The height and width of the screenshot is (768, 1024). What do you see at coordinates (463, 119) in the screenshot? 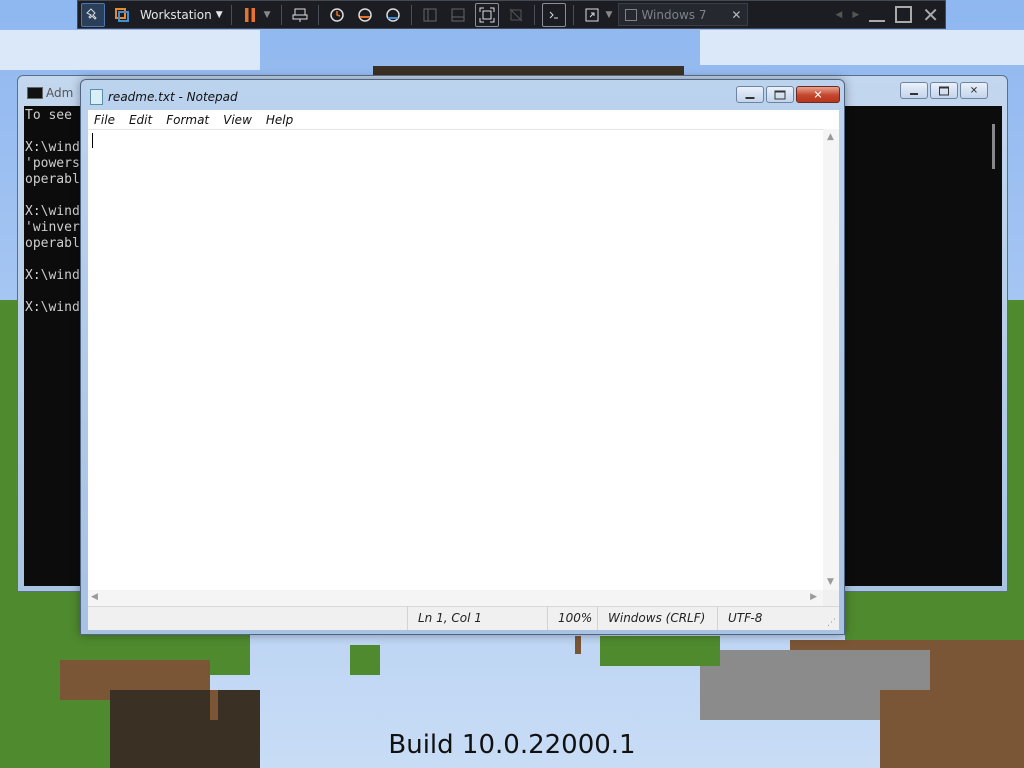
I see `menu-bar: File Edit Format View Help` at bounding box center [463, 119].